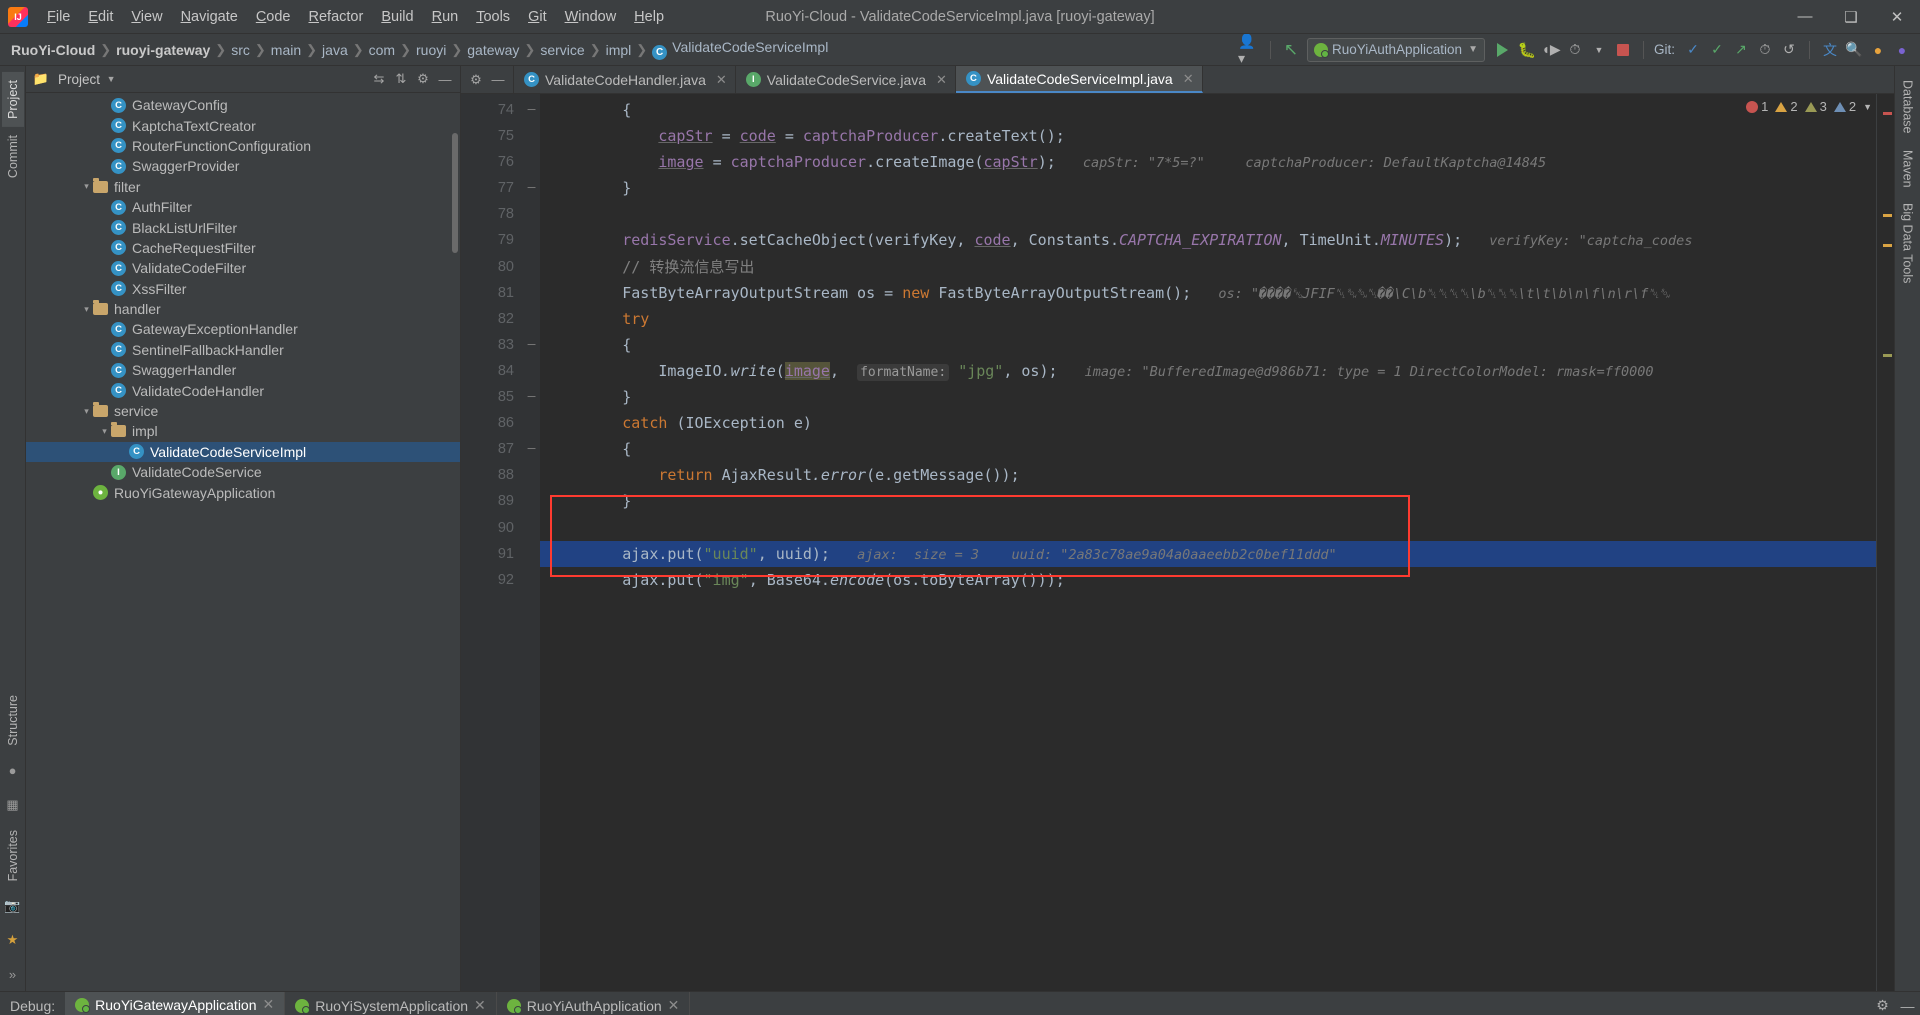 The image size is (1920, 1015). Describe the element at coordinates (1887, 355) in the screenshot. I see `weak-stripe-mark` at that location.